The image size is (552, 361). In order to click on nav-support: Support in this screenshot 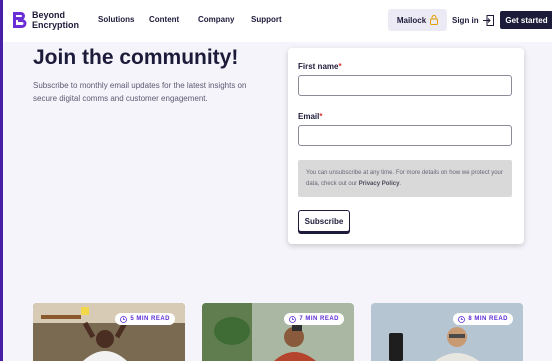, I will do `click(266, 19)`.